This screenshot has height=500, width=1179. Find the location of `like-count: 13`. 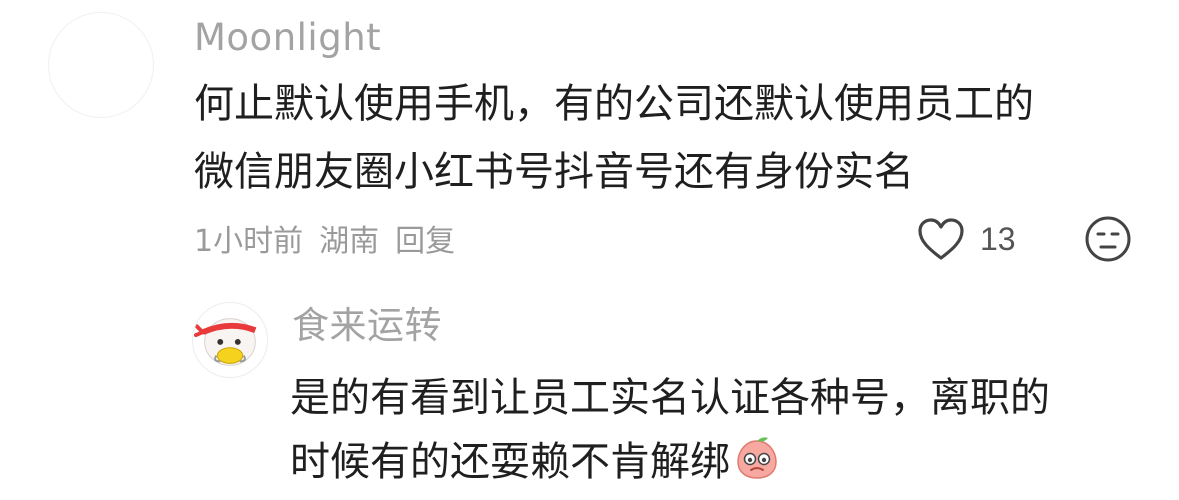

like-count: 13 is located at coordinates (998, 238).